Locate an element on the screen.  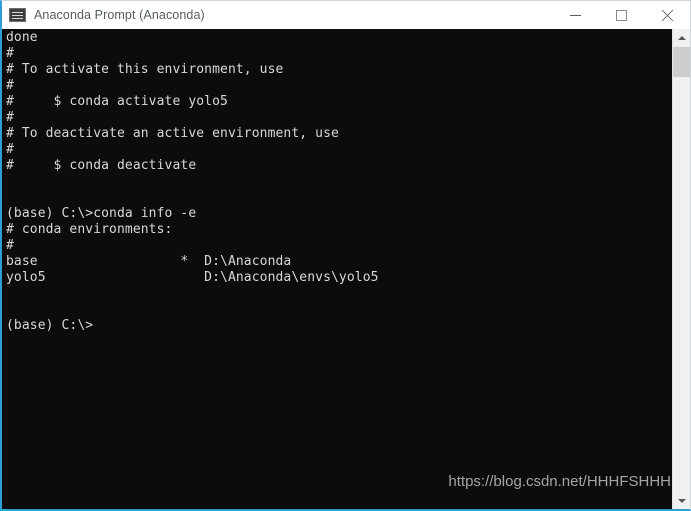
window-title: Anaconda Prompt (Anaconda) is located at coordinates (119, 15).